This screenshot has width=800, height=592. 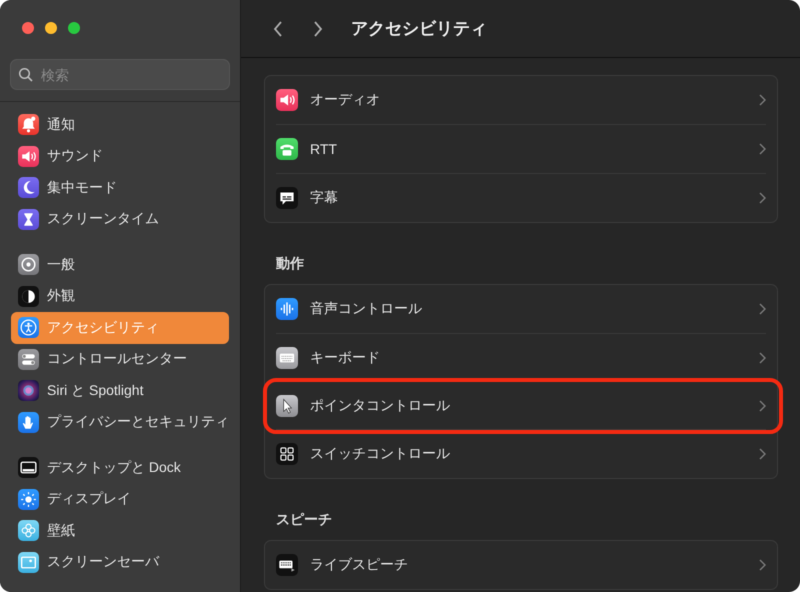 What do you see at coordinates (287, 454) in the screenshot?
I see `grid-icon` at bounding box center [287, 454].